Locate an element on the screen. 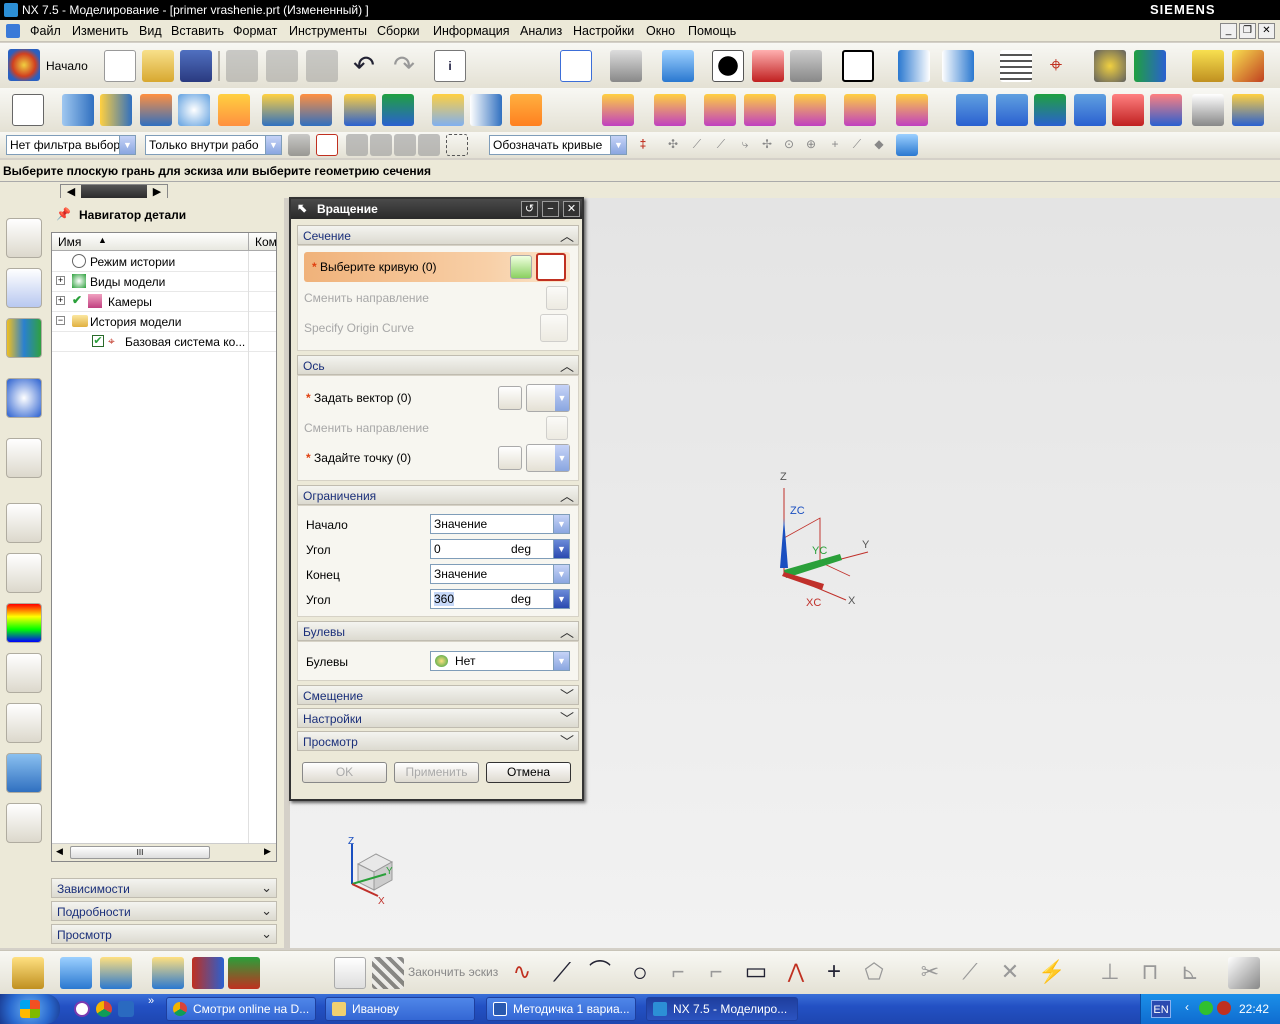  tree-row-history-mode: Режим истории is located at coordinates (164, 262).